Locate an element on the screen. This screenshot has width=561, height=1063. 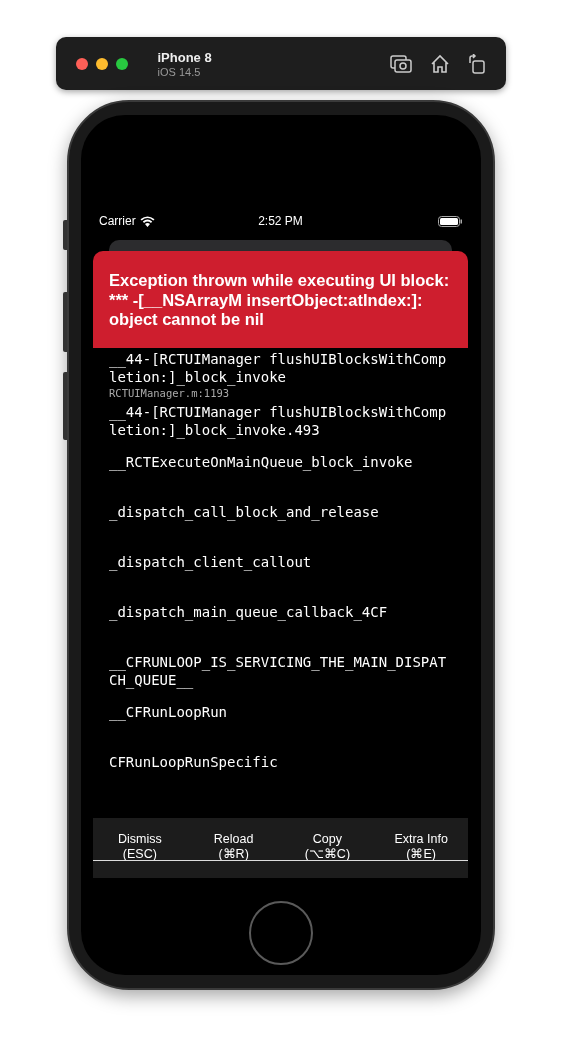
os-version: iOS 14.5 is located at coordinates (179, 71).